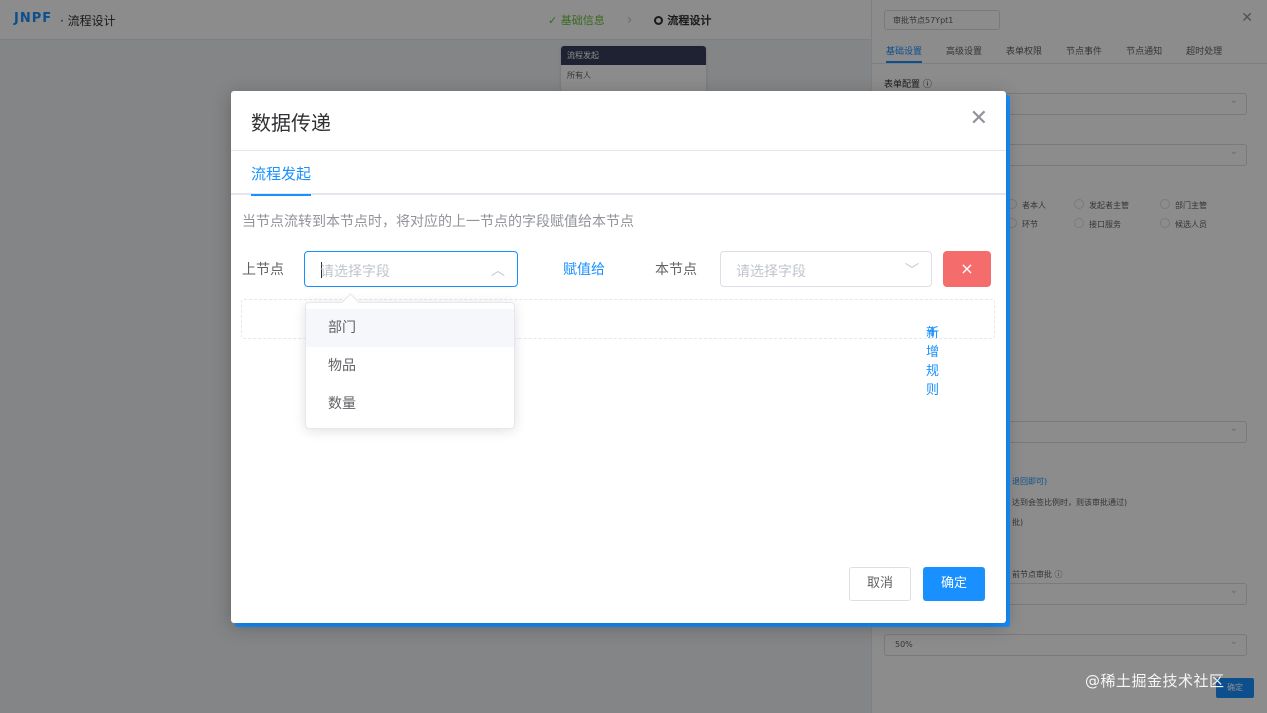  Describe the element at coordinates (912, 271) in the screenshot. I see `chevron-down-icon: ﹀` at that location.